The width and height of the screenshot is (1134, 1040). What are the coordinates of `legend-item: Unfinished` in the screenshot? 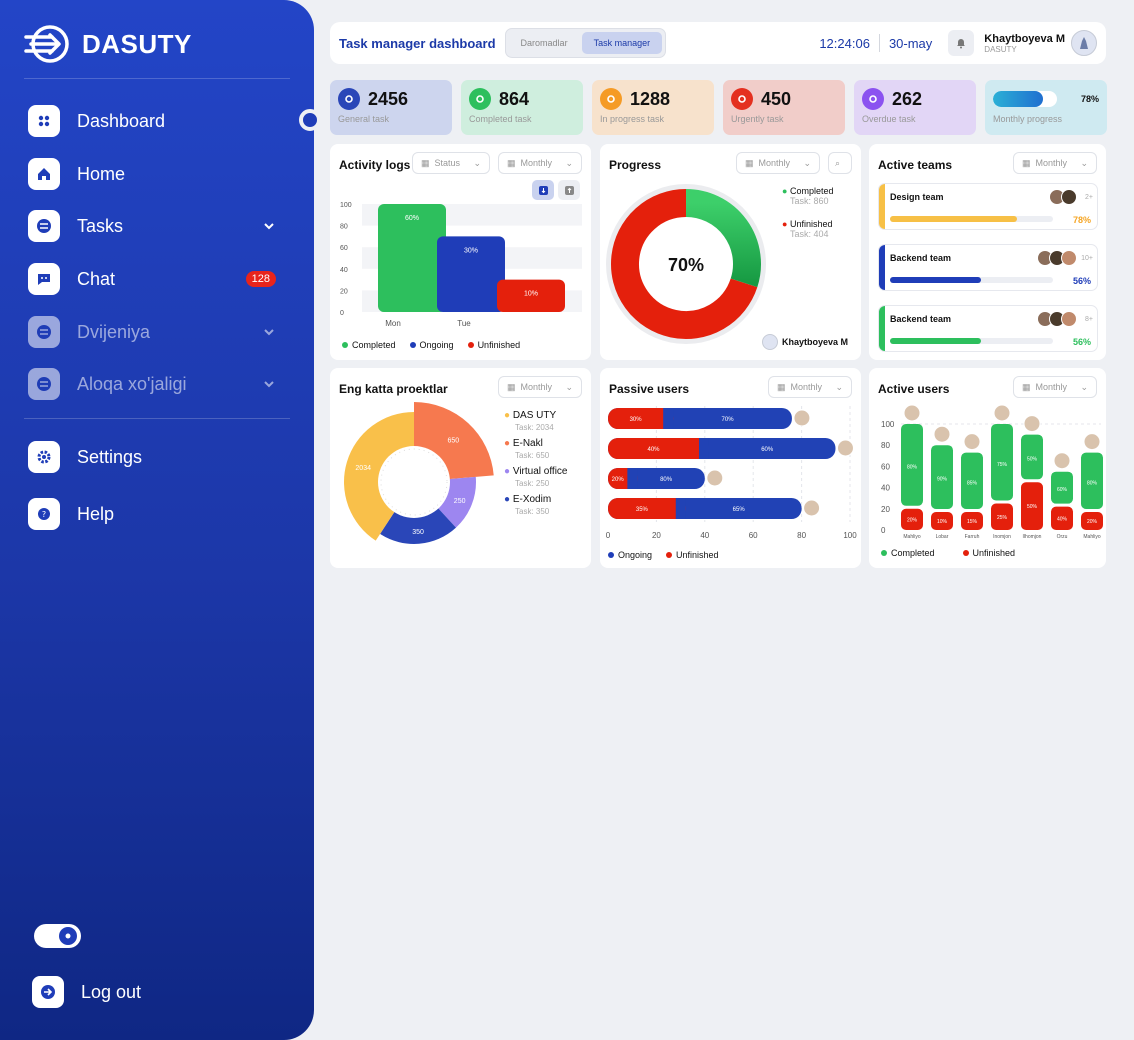 It's located at (692, 555).